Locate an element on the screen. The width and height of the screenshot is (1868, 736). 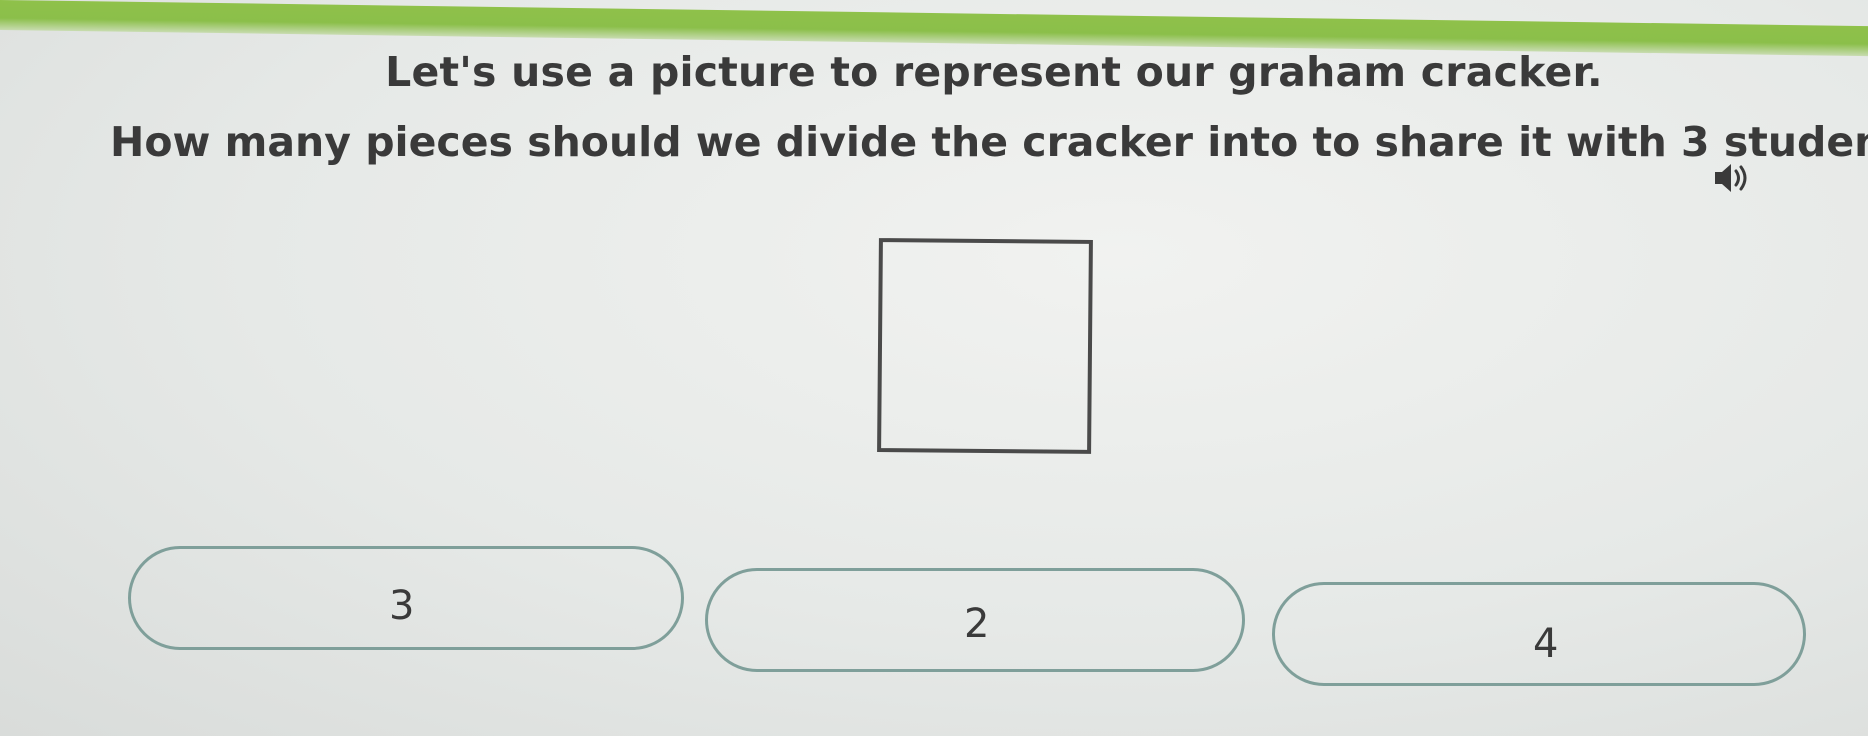
answer-choice-4: 4 is located at coordinates (1539, 634).